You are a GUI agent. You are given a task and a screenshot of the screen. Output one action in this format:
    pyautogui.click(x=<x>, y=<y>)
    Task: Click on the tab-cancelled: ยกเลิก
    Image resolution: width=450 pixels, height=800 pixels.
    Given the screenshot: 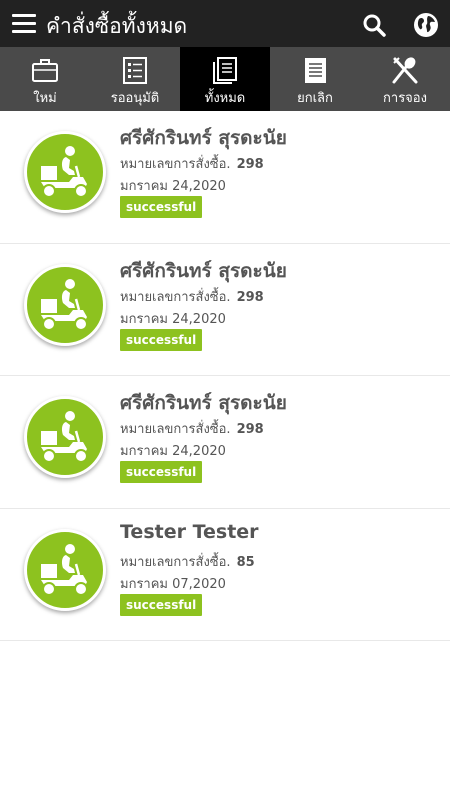 What is the action you would take?
    pyautogui.click(x=315, y=79)
    